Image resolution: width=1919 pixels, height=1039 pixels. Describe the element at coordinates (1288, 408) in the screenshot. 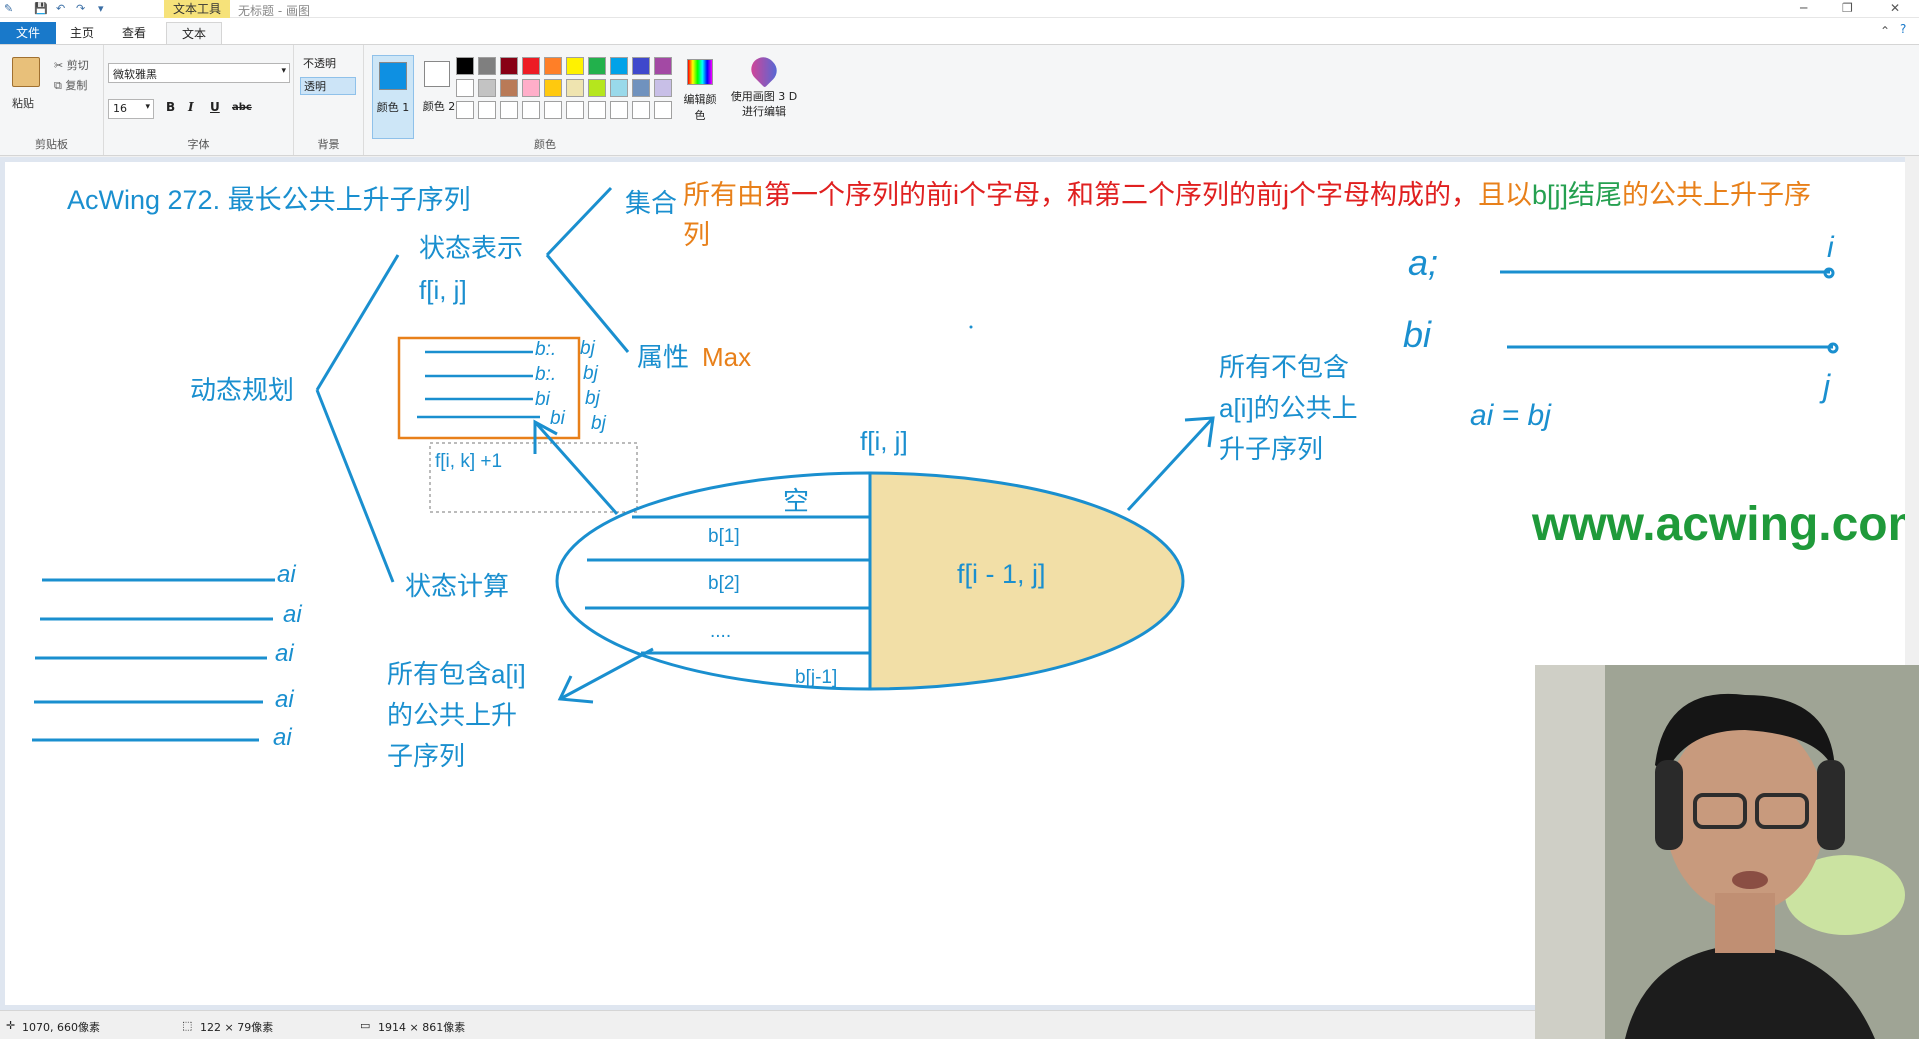

I see `not-contain-line-2: a[i]的公共上` at that location.